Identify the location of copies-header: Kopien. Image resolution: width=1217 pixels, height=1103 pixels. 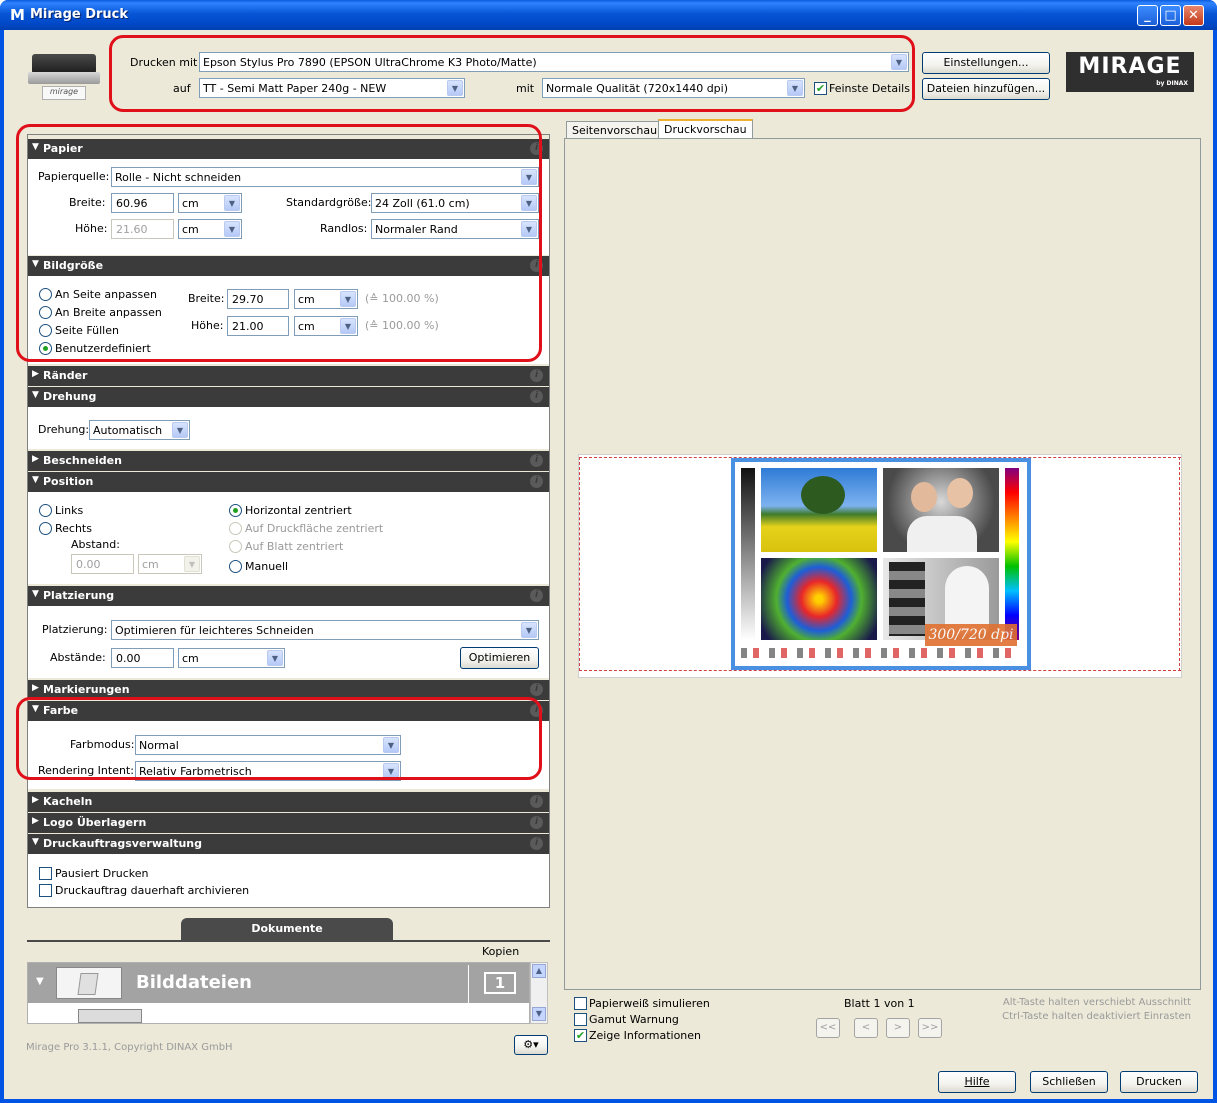
(501, 951).